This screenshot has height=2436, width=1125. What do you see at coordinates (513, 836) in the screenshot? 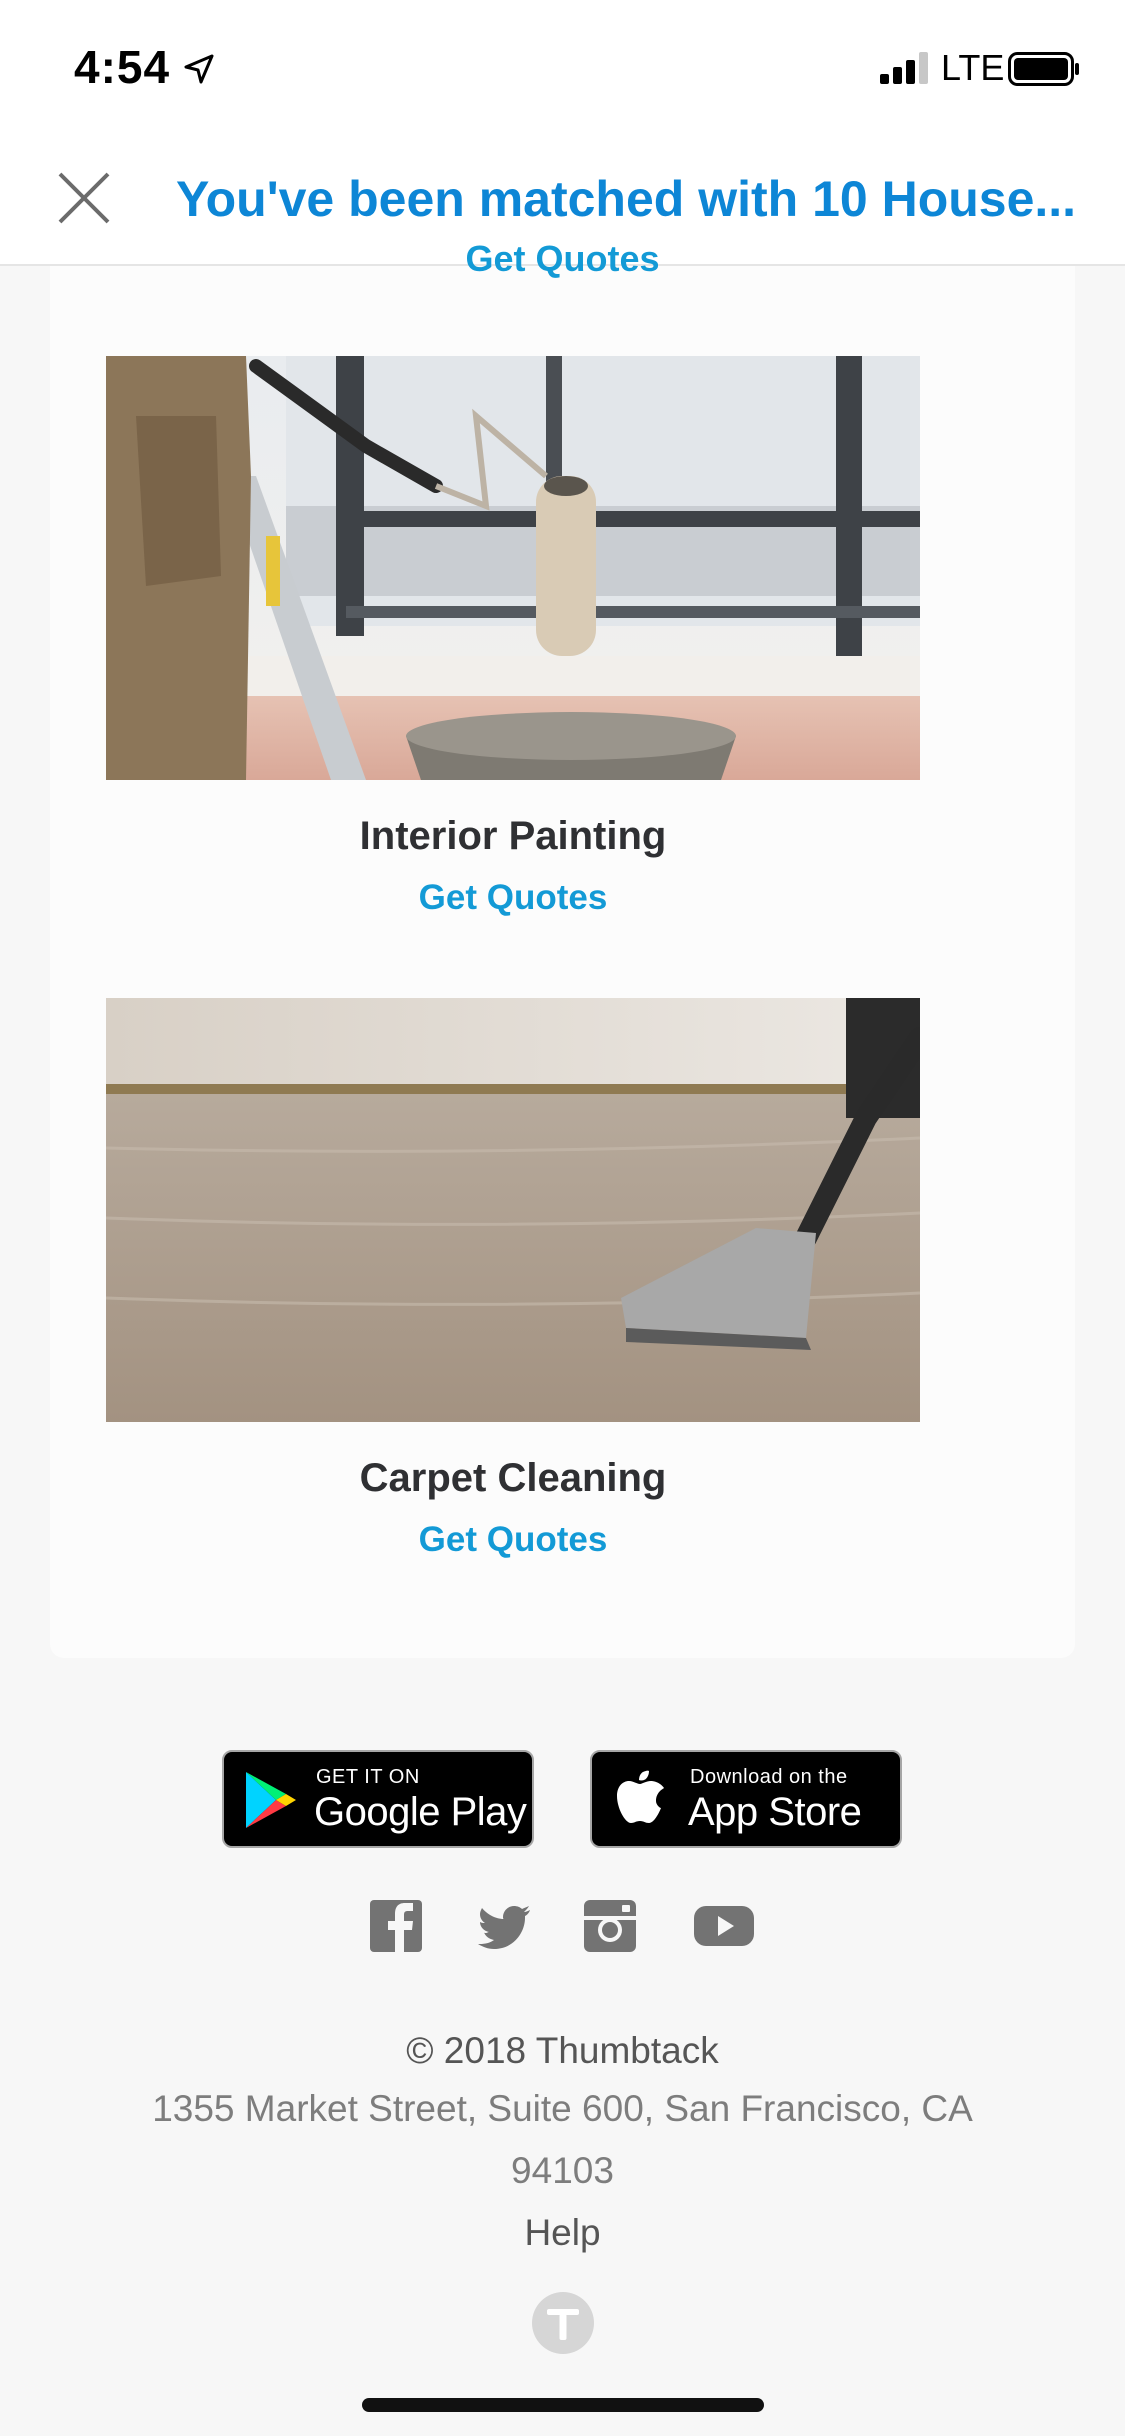
I see `service-title: Interior Painting` at bounding box center [513, 836].